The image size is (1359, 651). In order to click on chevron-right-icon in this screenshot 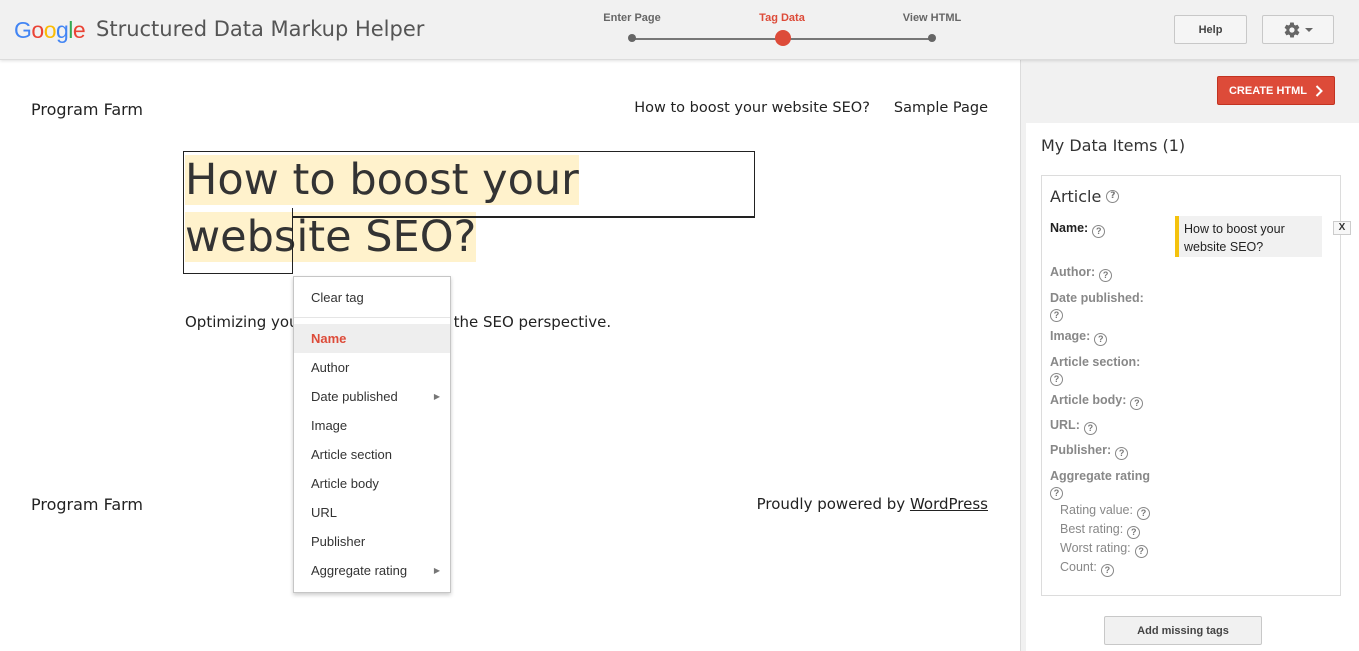, I will do `click(1319, 90)`.